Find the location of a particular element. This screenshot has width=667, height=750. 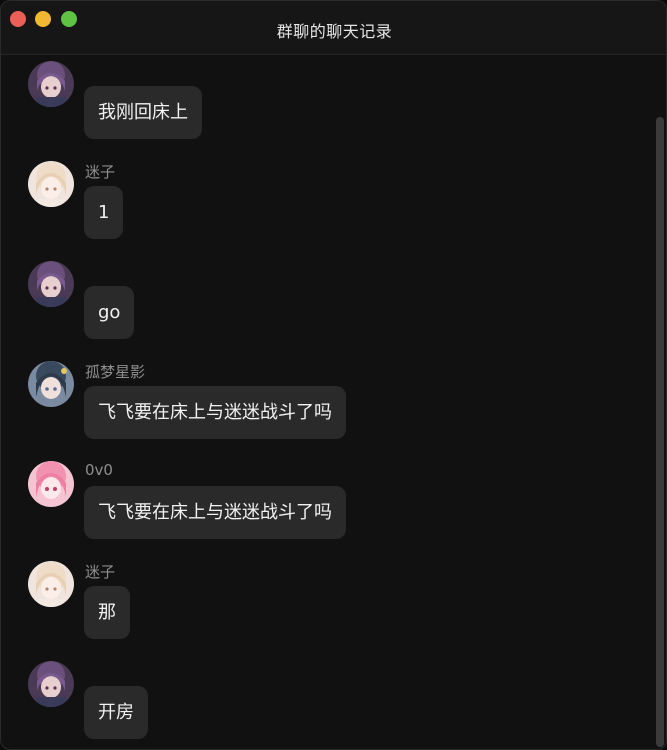

message-item: 孤梦星影 飞飞要在床上与迷迷战斗了吗 is located at coordinates (321, 406).